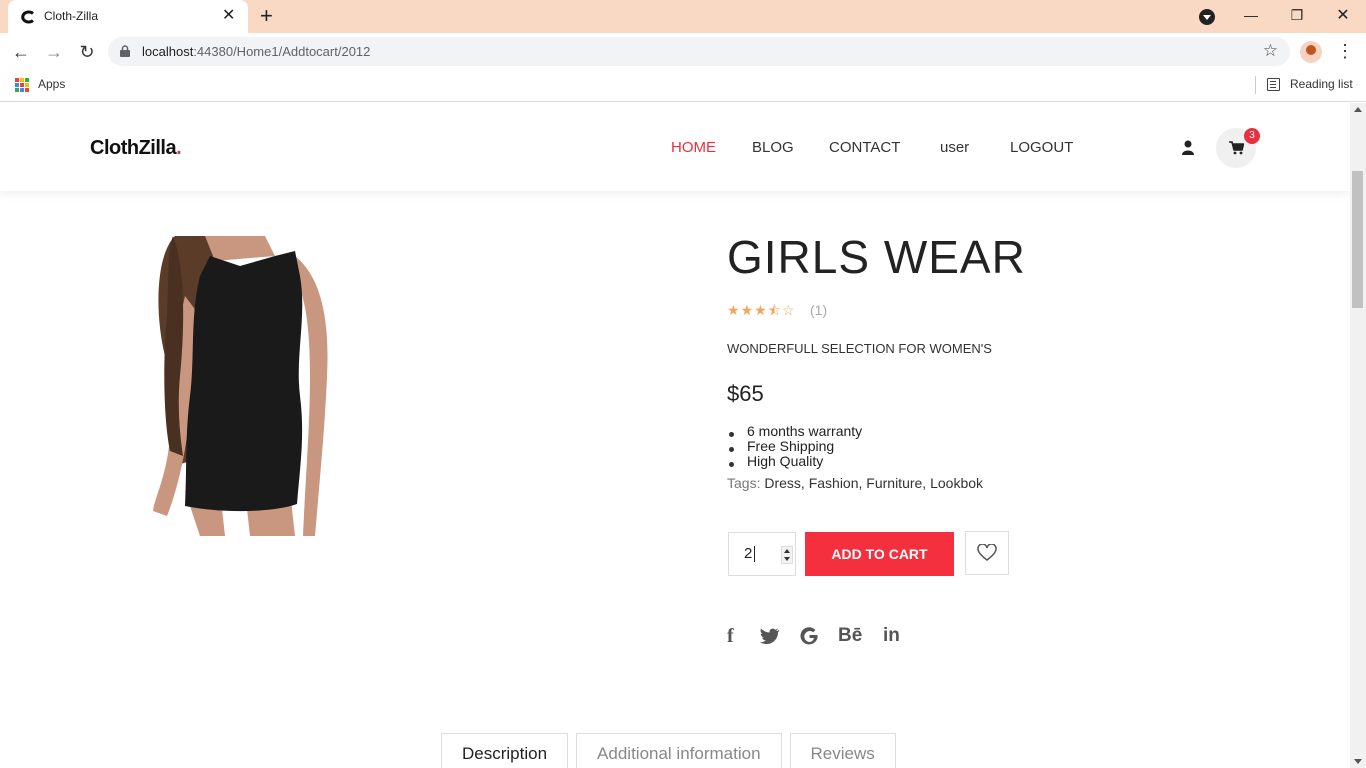 The image size is (1366, 768). Describe the element at coordinates (1357, 239) in the screenshot. I see `scrollbar-thumb` at that location.